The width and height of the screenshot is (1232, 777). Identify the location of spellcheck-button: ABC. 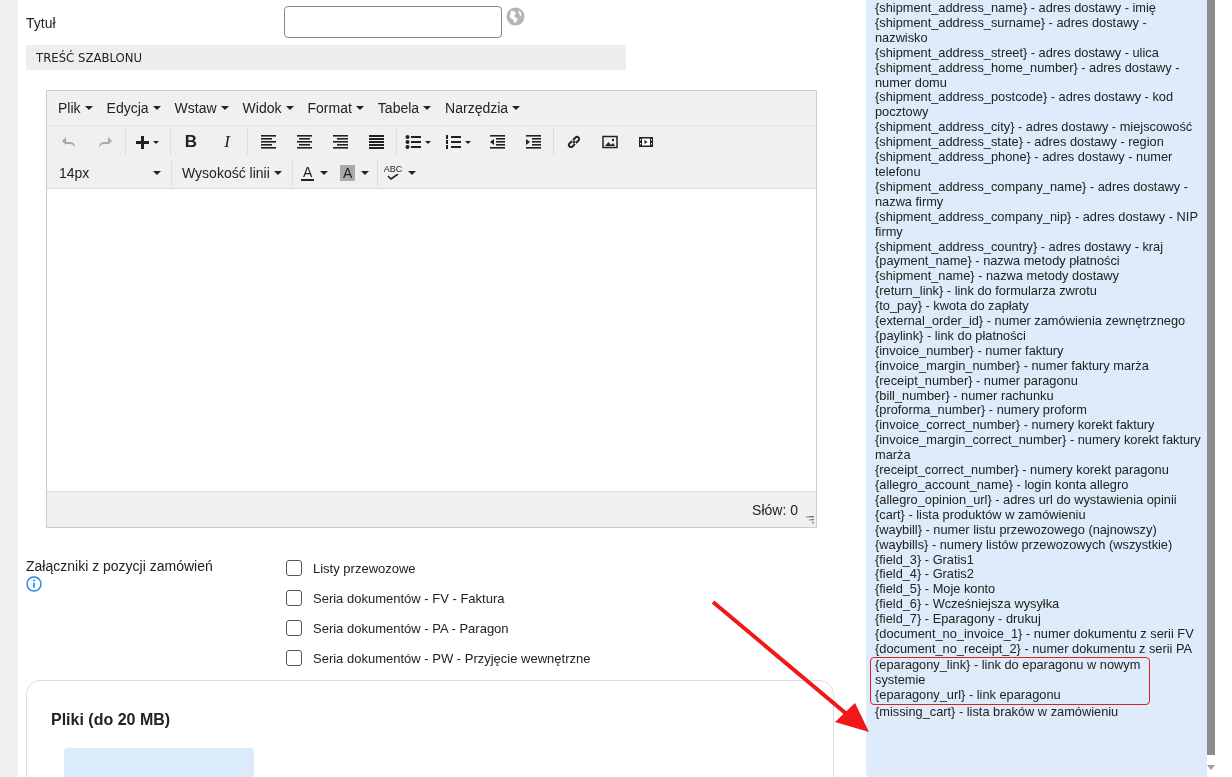
(400, 172).